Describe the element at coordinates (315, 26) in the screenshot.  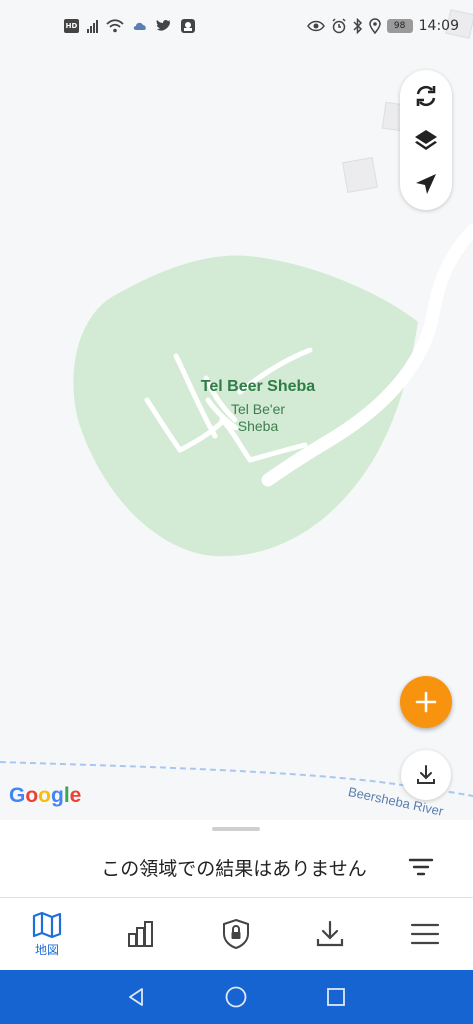
I see `eye-icon` at that location.